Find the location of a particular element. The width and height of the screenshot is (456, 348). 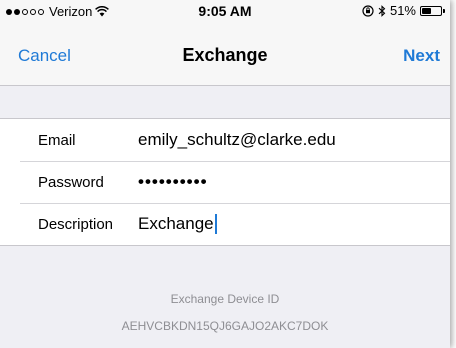

status-right: 51% is located at coordinates (403, 10).